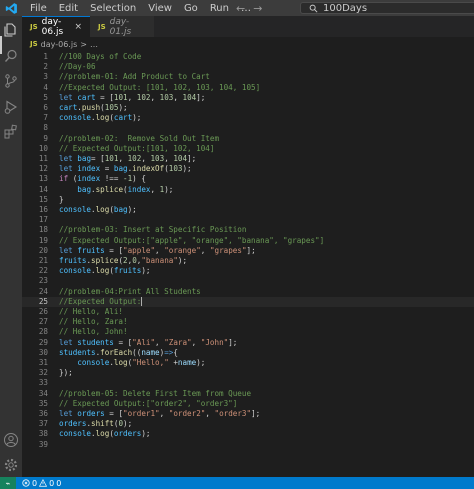 This screenshot has height=489, width=474. I want to click on code-line: 6 cart.push(105);, so click(248, 108).